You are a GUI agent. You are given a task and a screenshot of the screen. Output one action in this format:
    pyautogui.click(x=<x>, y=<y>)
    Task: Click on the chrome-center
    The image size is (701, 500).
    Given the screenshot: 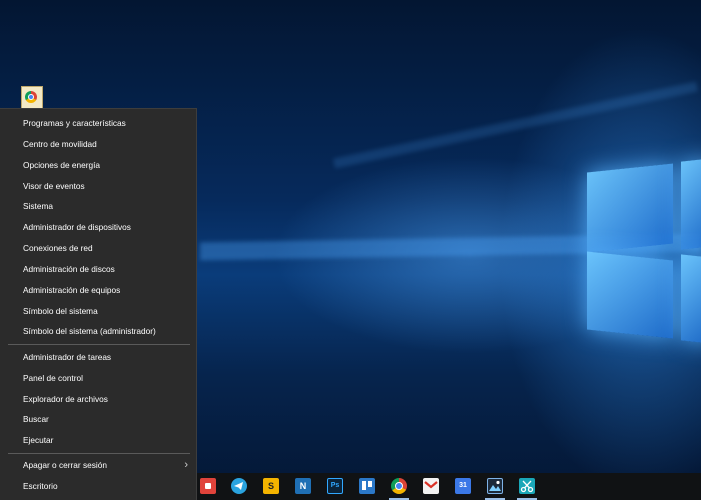 What is the action you would take?
    pyautogui.click(x=399, y=486)
    